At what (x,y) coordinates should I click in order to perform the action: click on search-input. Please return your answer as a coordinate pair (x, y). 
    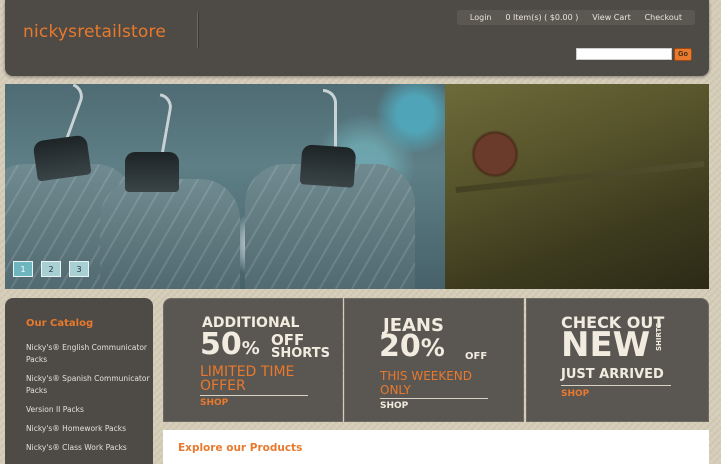
    Looking at the image, I should click on (624, 54).